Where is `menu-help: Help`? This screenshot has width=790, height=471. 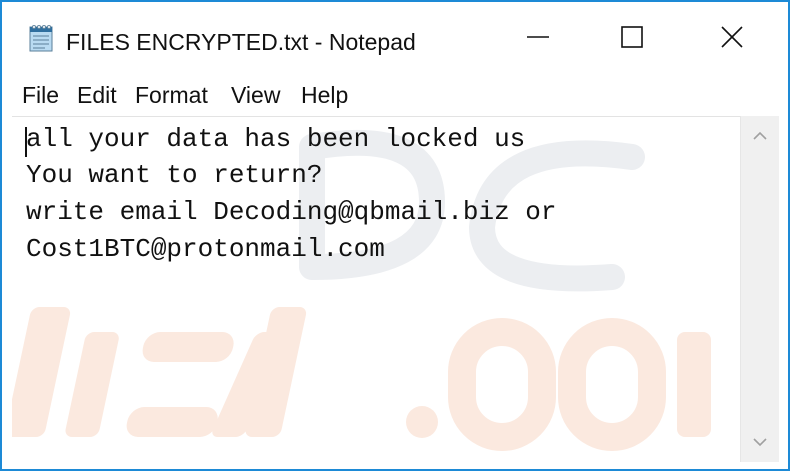
menu-help: Help is located at coordinates (324, 95).